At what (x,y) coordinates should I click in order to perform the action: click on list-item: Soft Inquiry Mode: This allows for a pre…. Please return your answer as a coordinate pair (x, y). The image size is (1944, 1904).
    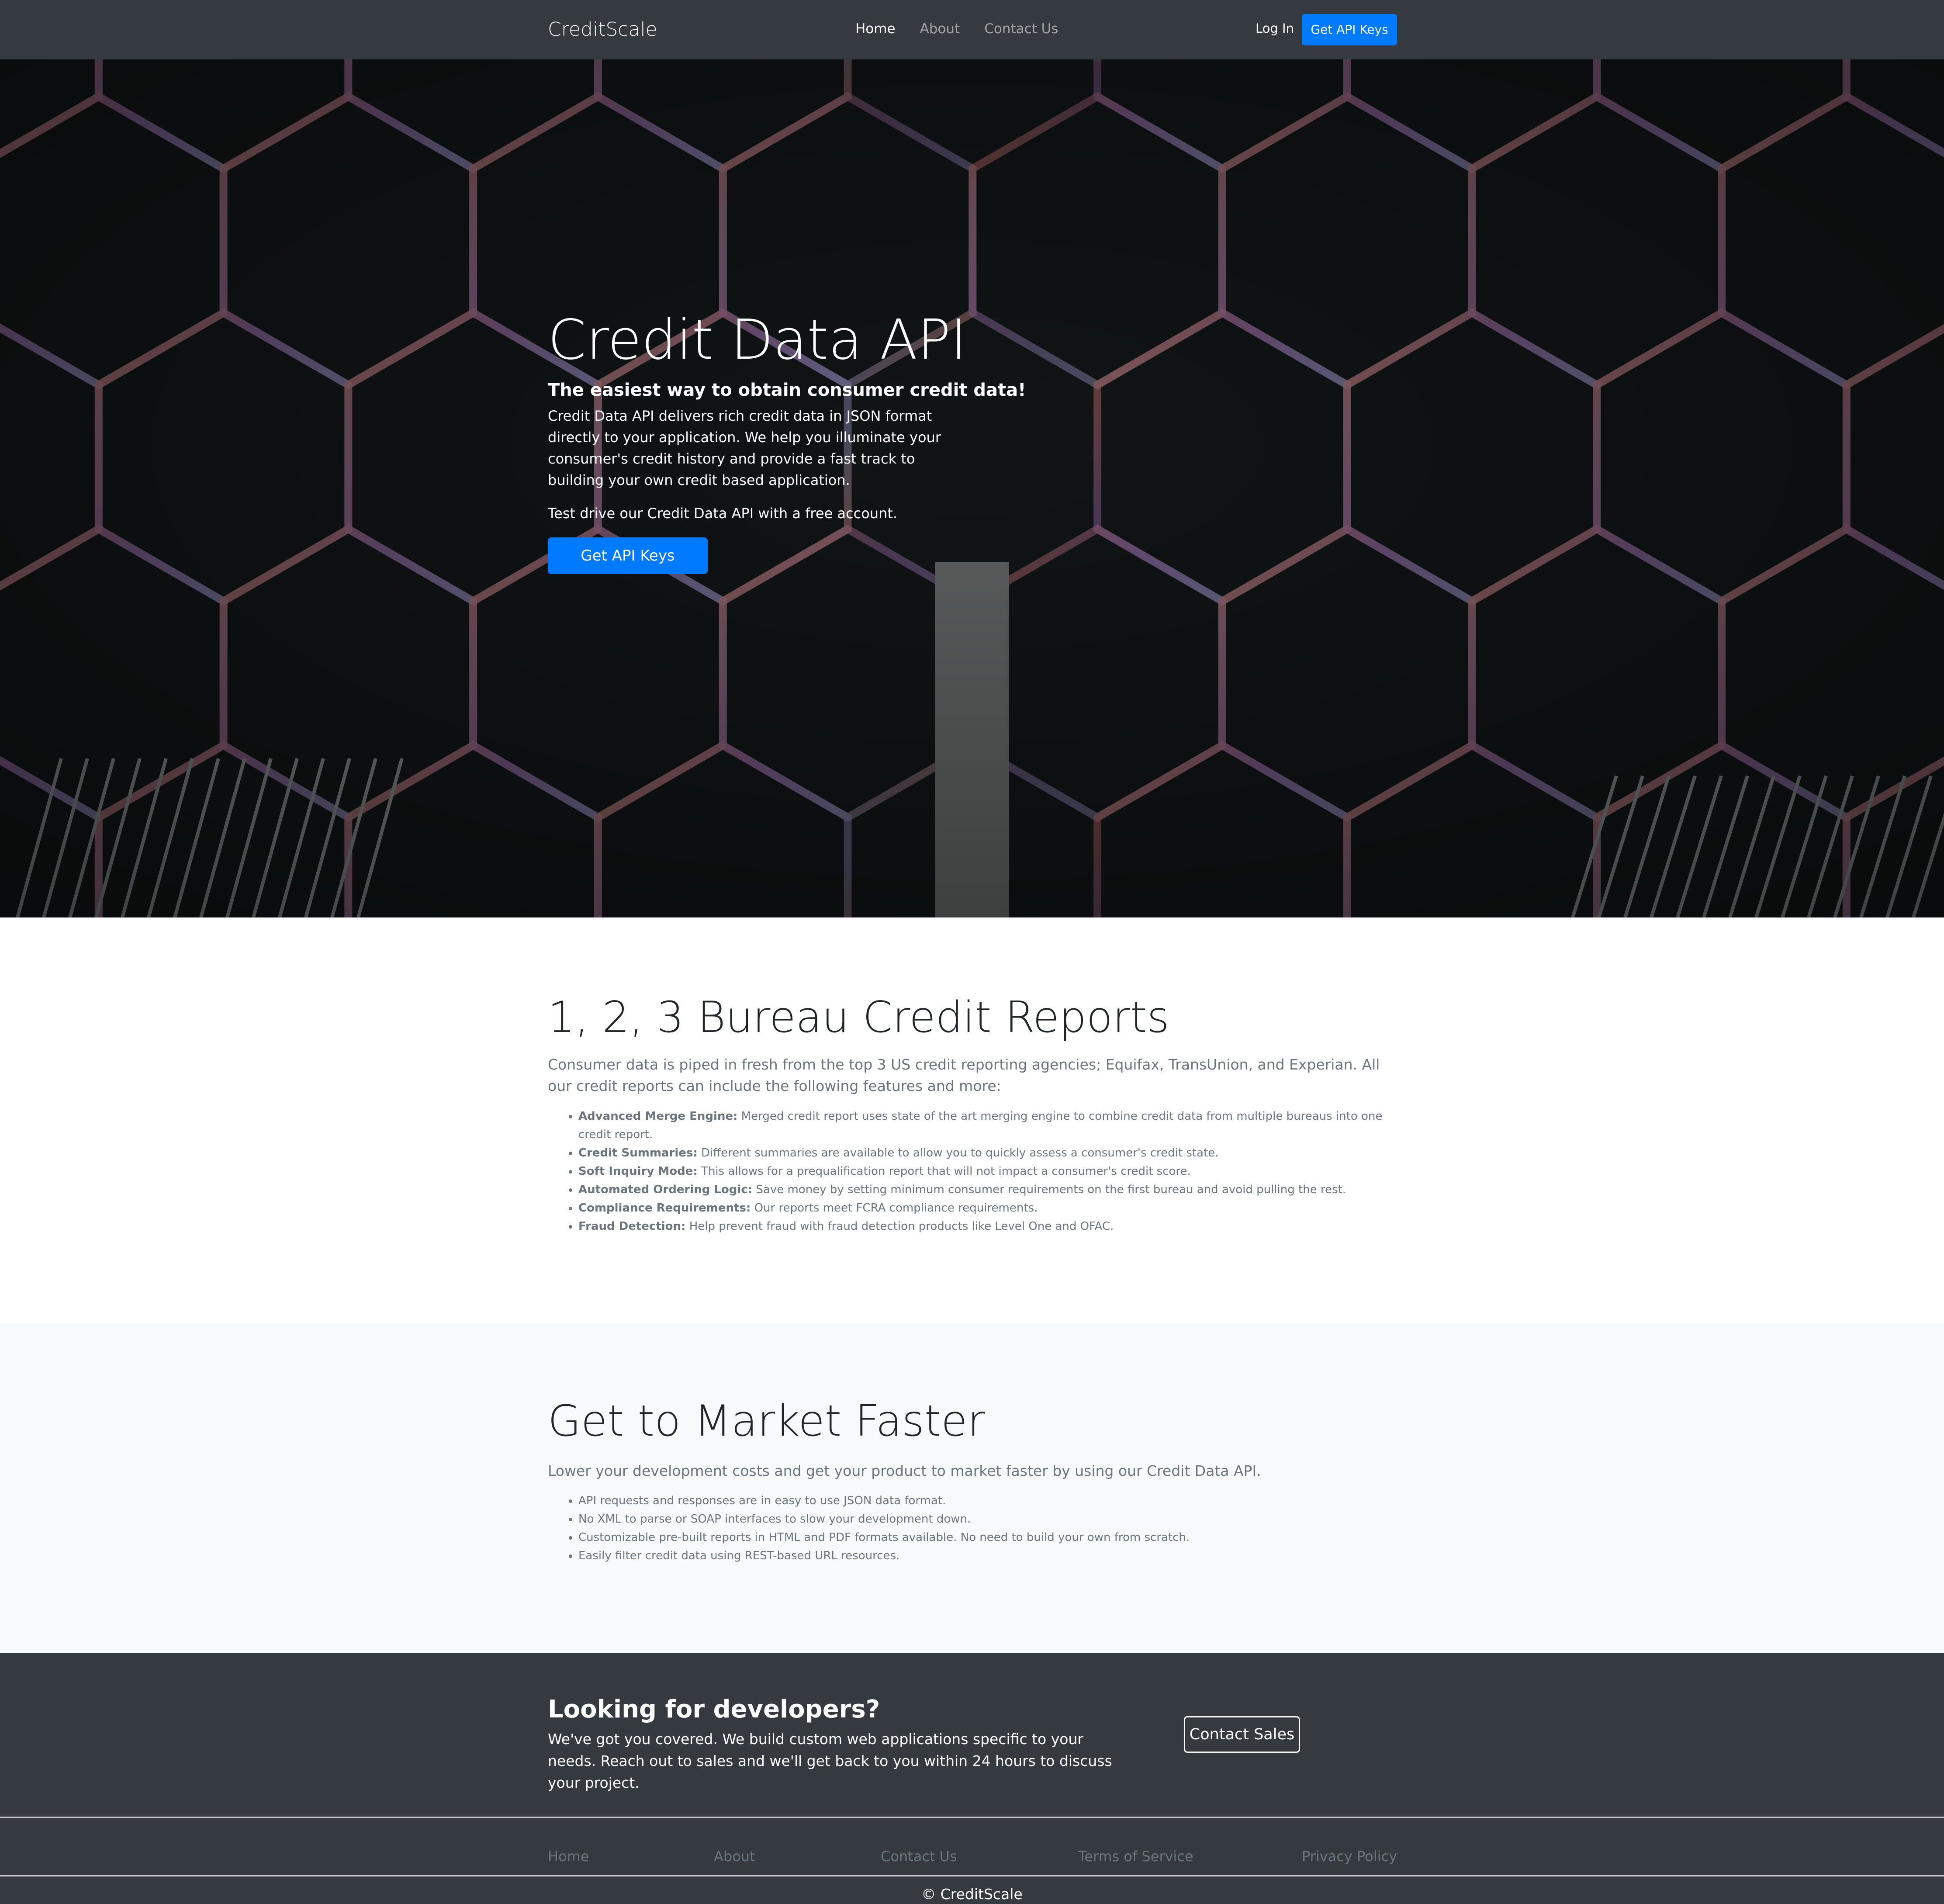
    Looking at the image, I should click on (991, 1171).